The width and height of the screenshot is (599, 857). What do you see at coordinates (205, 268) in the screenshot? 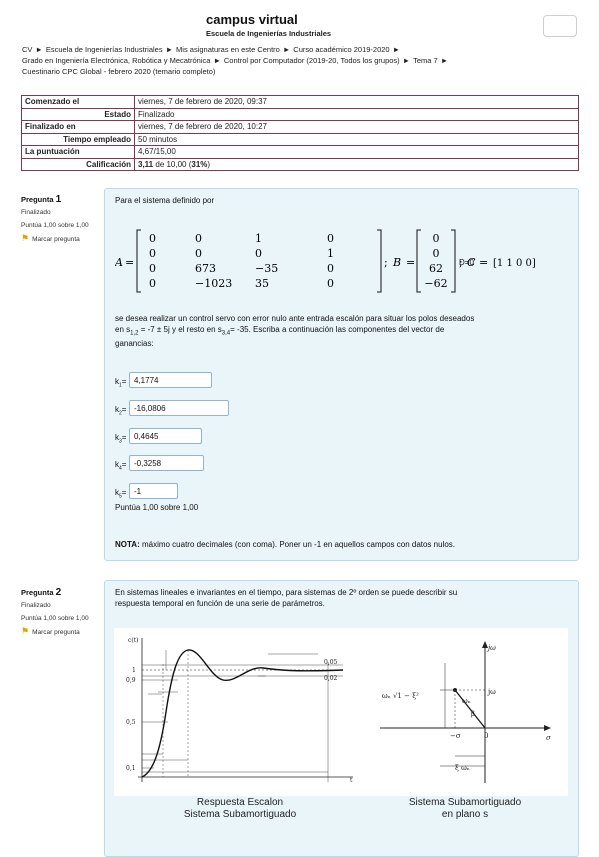
I see `matrix-a-cell: 673` at bounding box center [205, 268].